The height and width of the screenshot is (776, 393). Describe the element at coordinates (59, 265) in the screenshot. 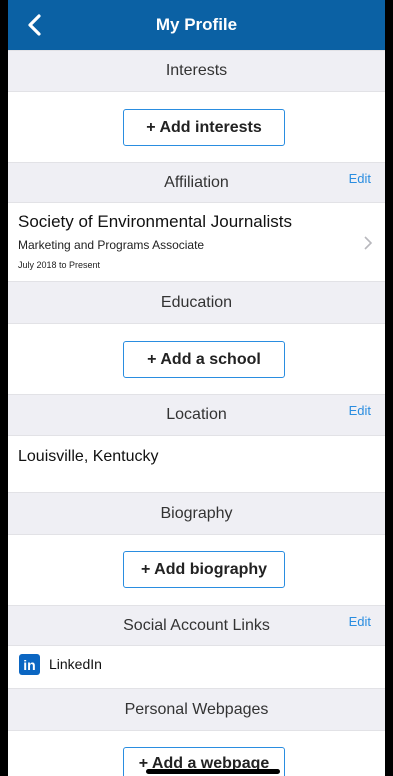

I see `affiliation-dates: July 2018 to Present` at that location.